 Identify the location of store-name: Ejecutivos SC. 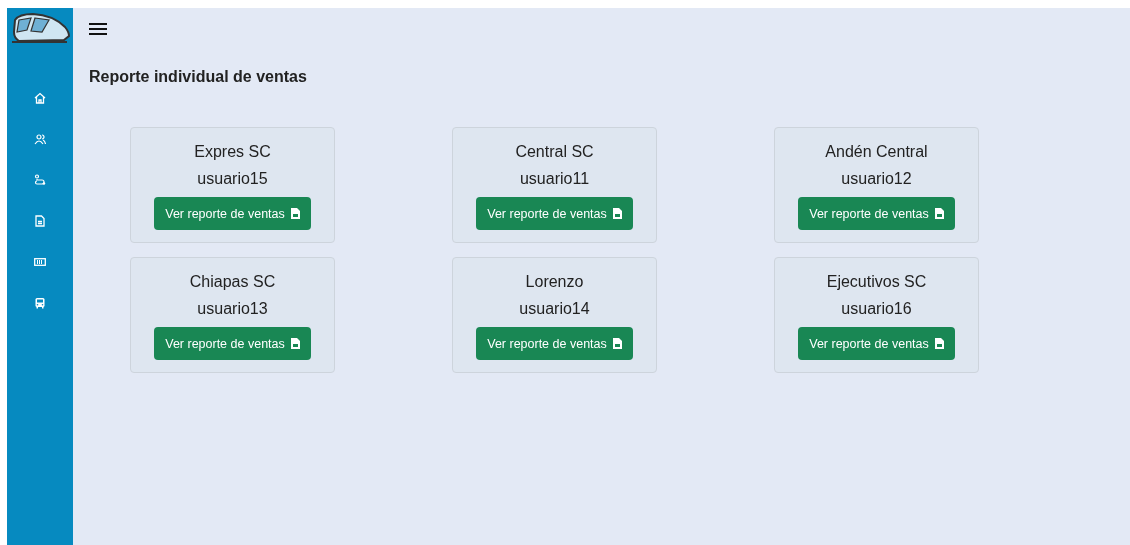
(876, 282).